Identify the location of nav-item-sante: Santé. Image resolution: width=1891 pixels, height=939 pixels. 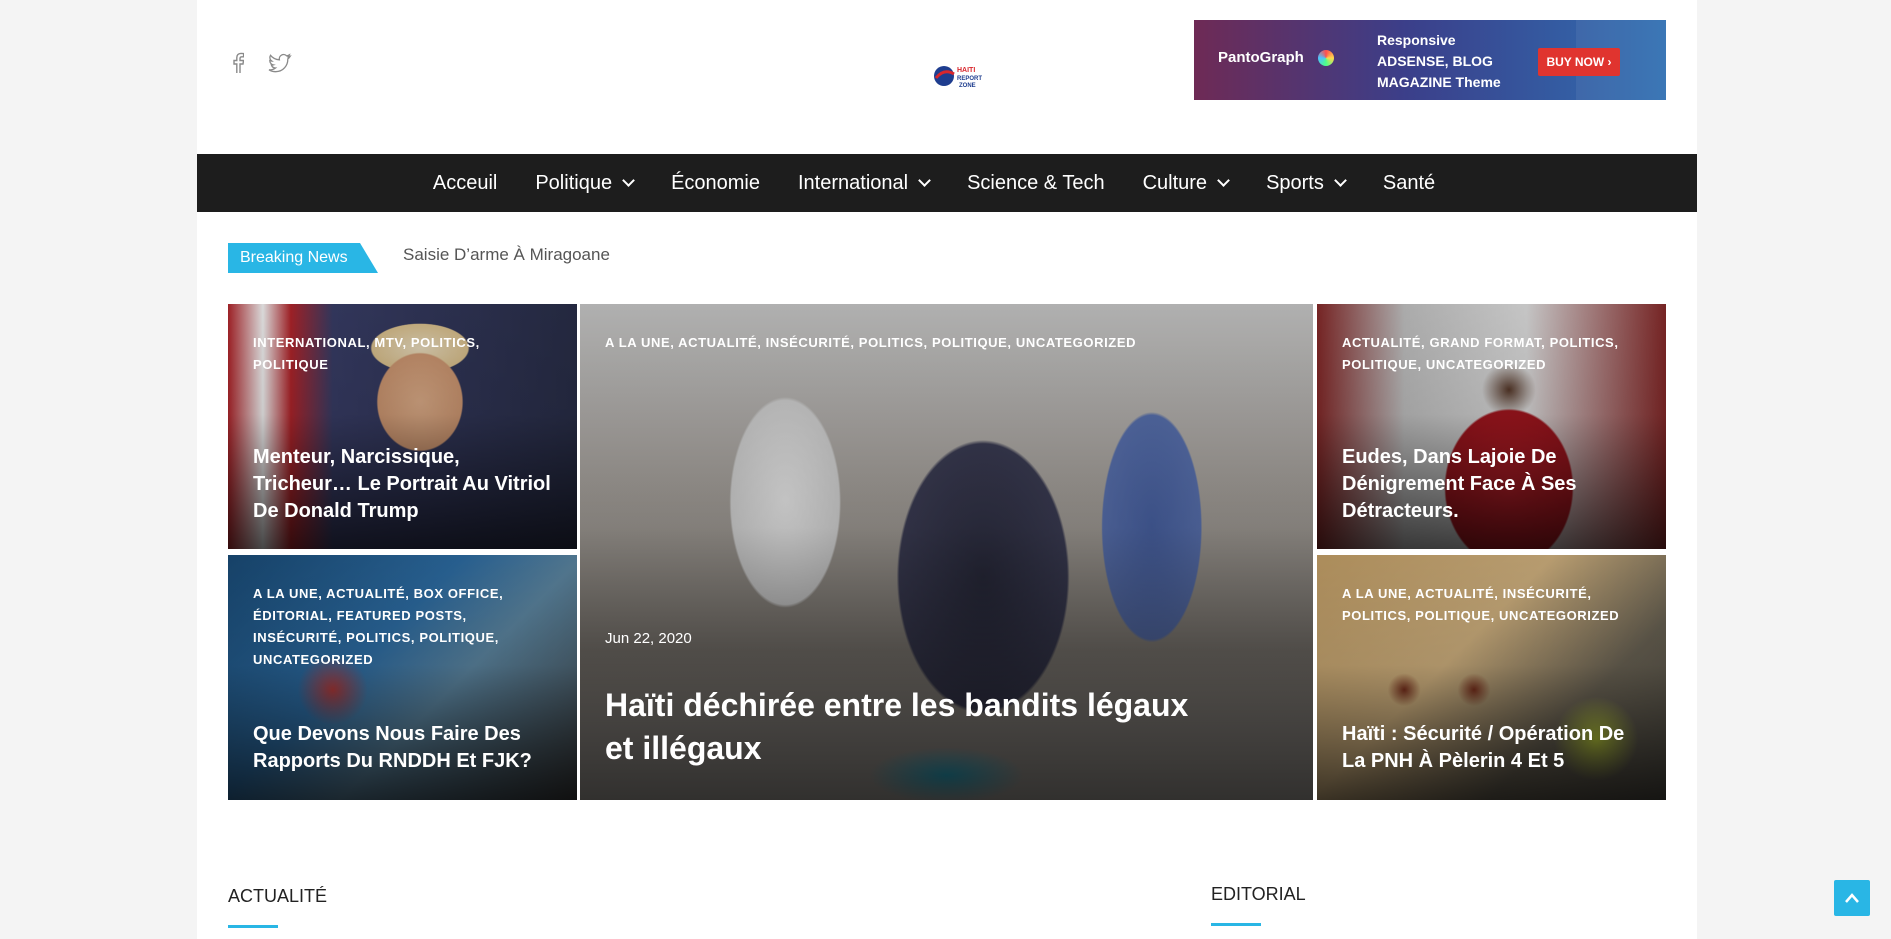
(1409, 183).